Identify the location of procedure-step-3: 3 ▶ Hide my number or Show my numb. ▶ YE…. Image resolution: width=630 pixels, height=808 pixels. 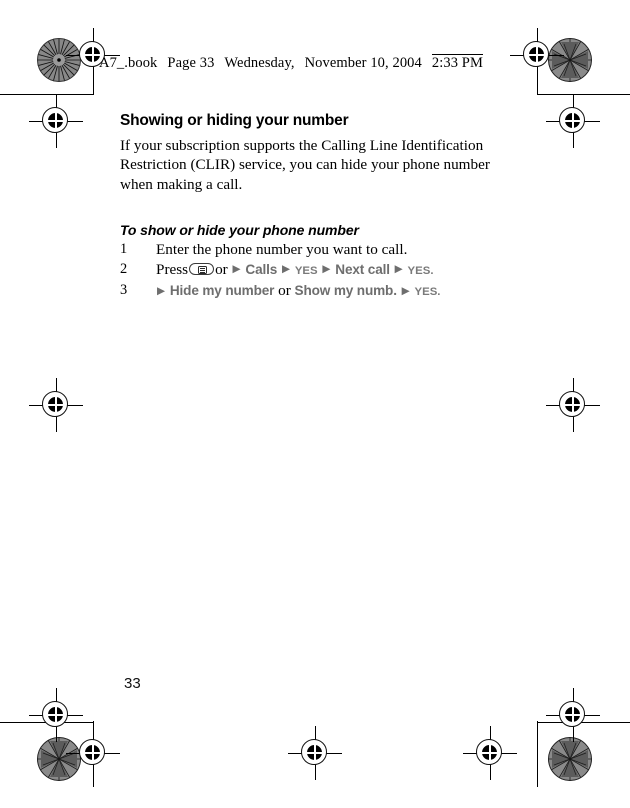
(320, 292).